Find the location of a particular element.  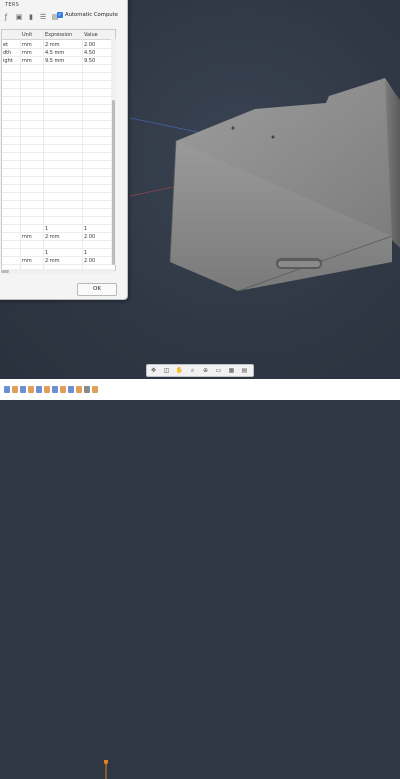

orbit-icon: ✥ is located at coordinates (153, 370).